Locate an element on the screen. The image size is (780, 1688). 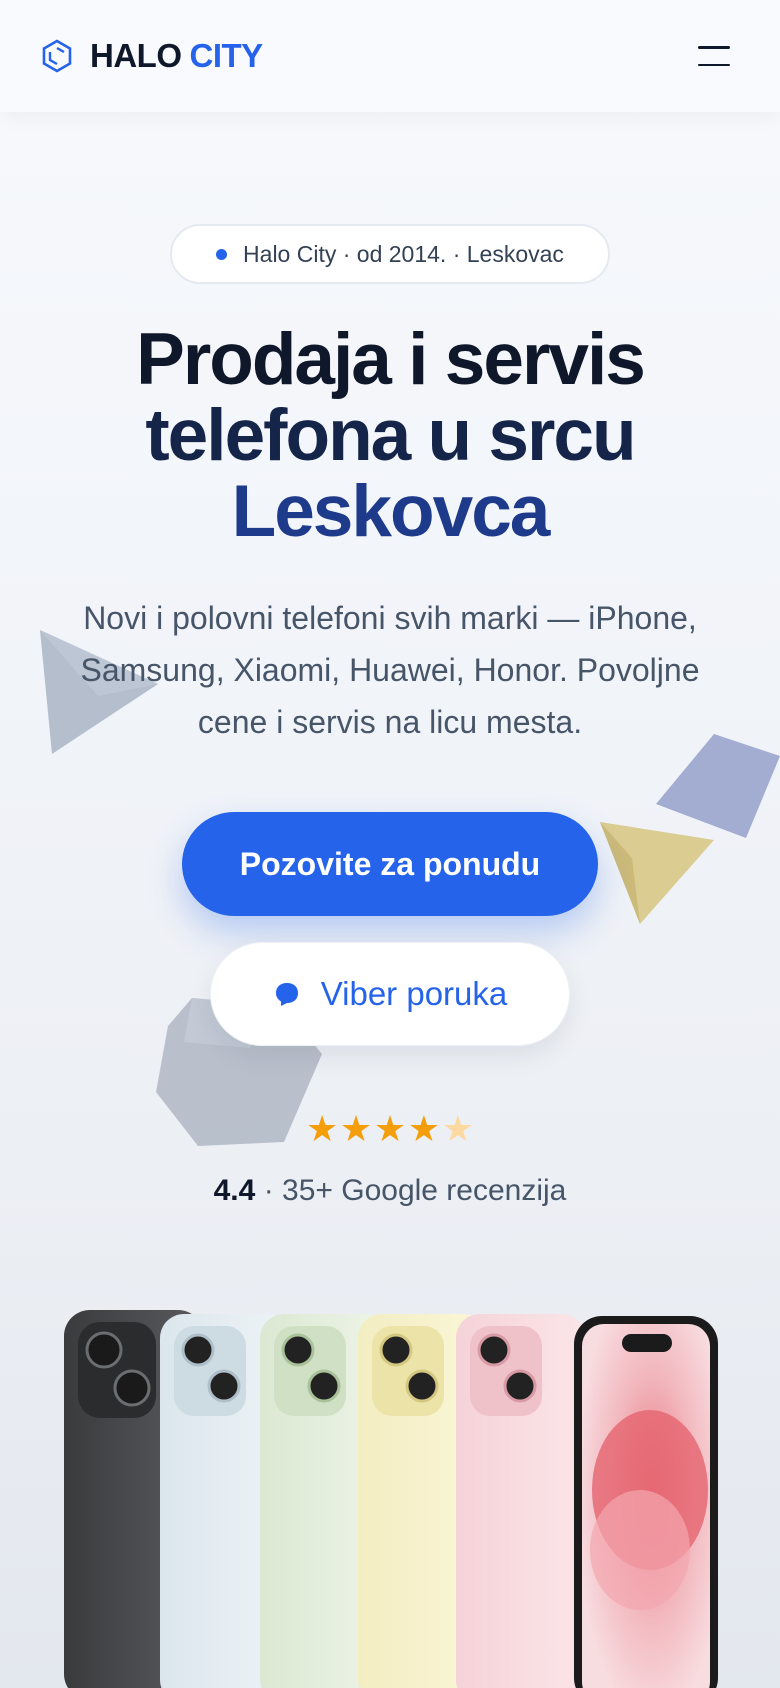
call-for-offer-button: Pozovite za ponudu is located at coordinates (390, 864).